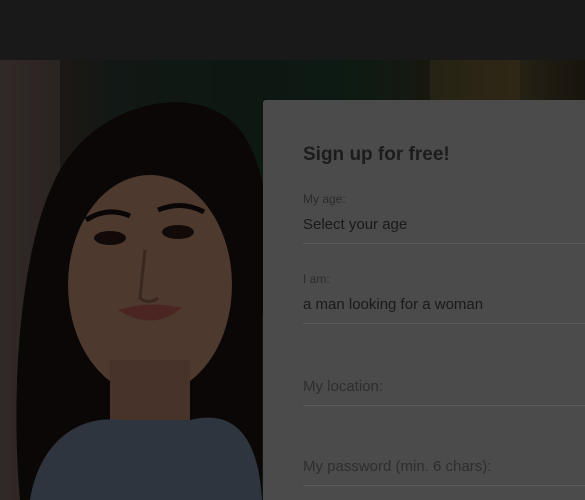  What do you see at coordinates (444, 229) in the screenshot?
I see `age-value: Select your age` at bounding box center [444, 229].